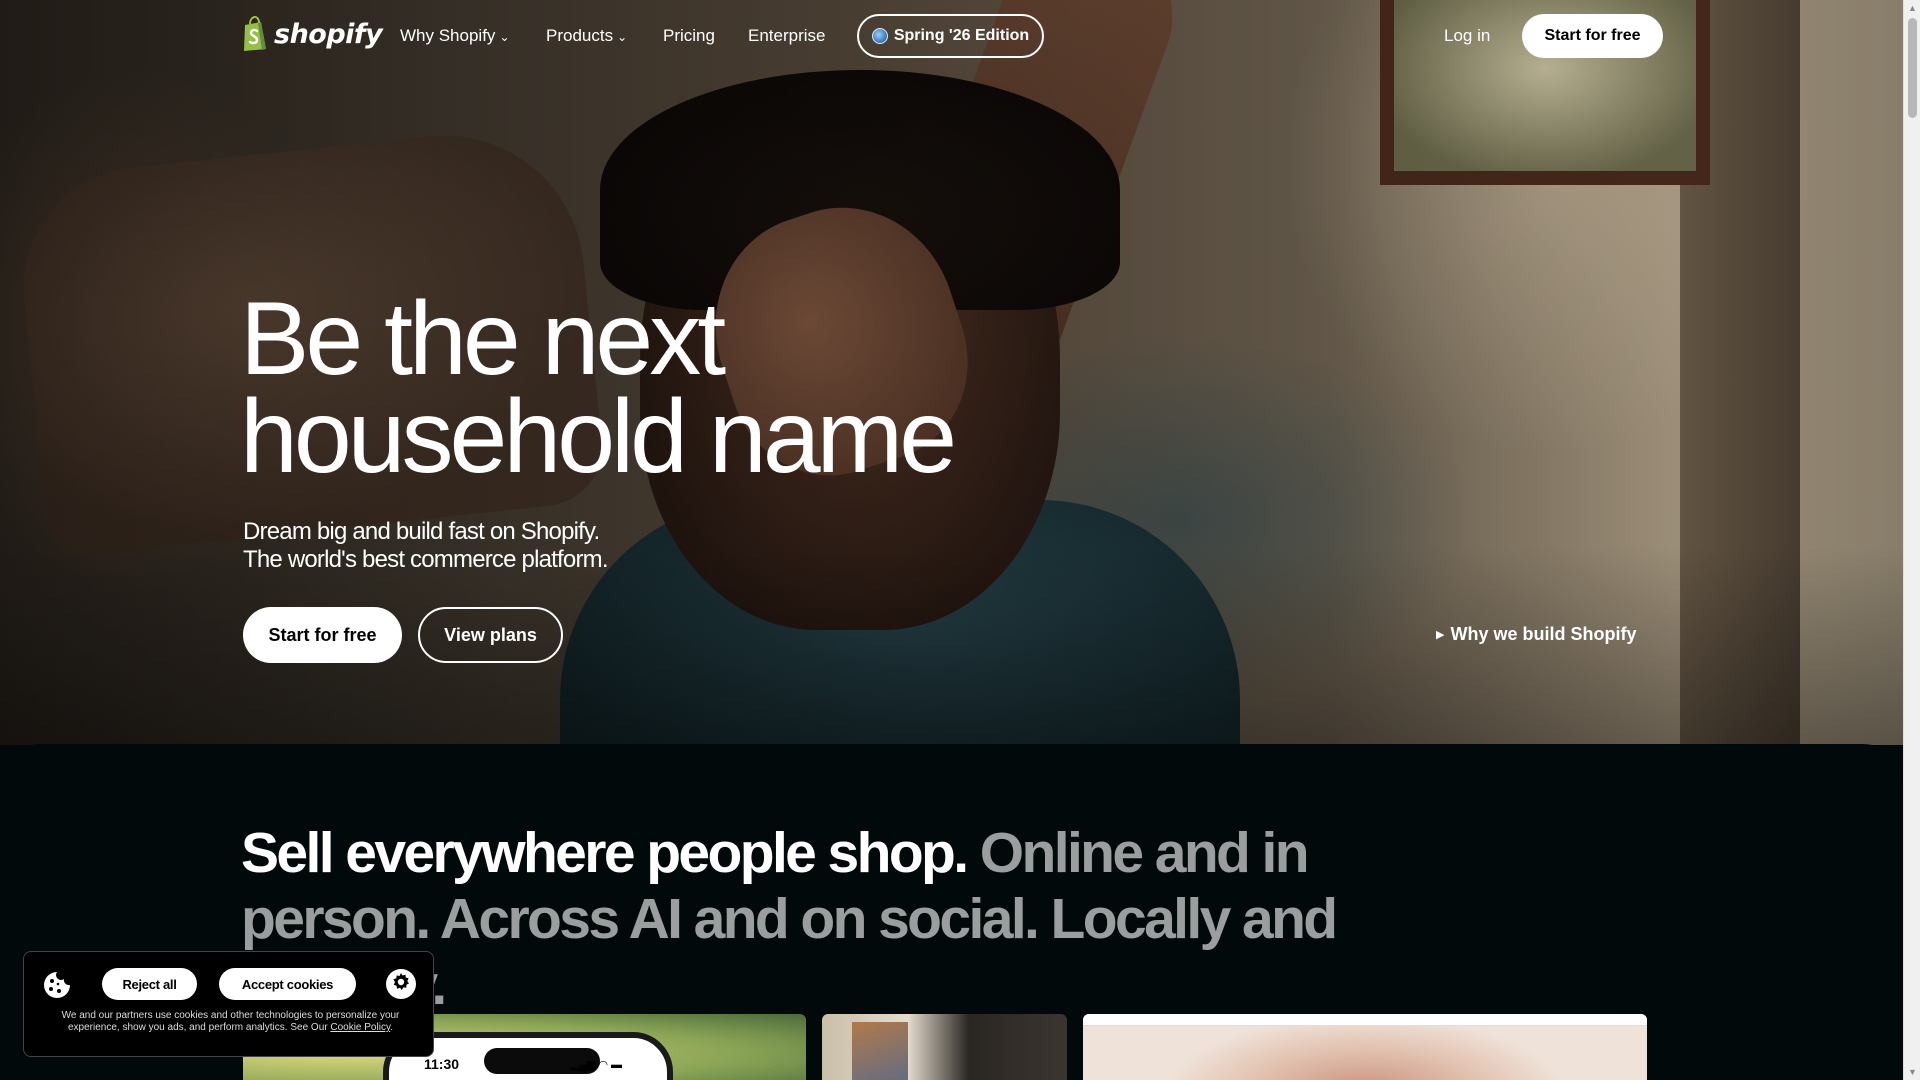 Image resolution: width=1920 pixels, height=1080 pixels. I want to click on spring-edition-label: Spring '26 Edition, so click(961, 35).